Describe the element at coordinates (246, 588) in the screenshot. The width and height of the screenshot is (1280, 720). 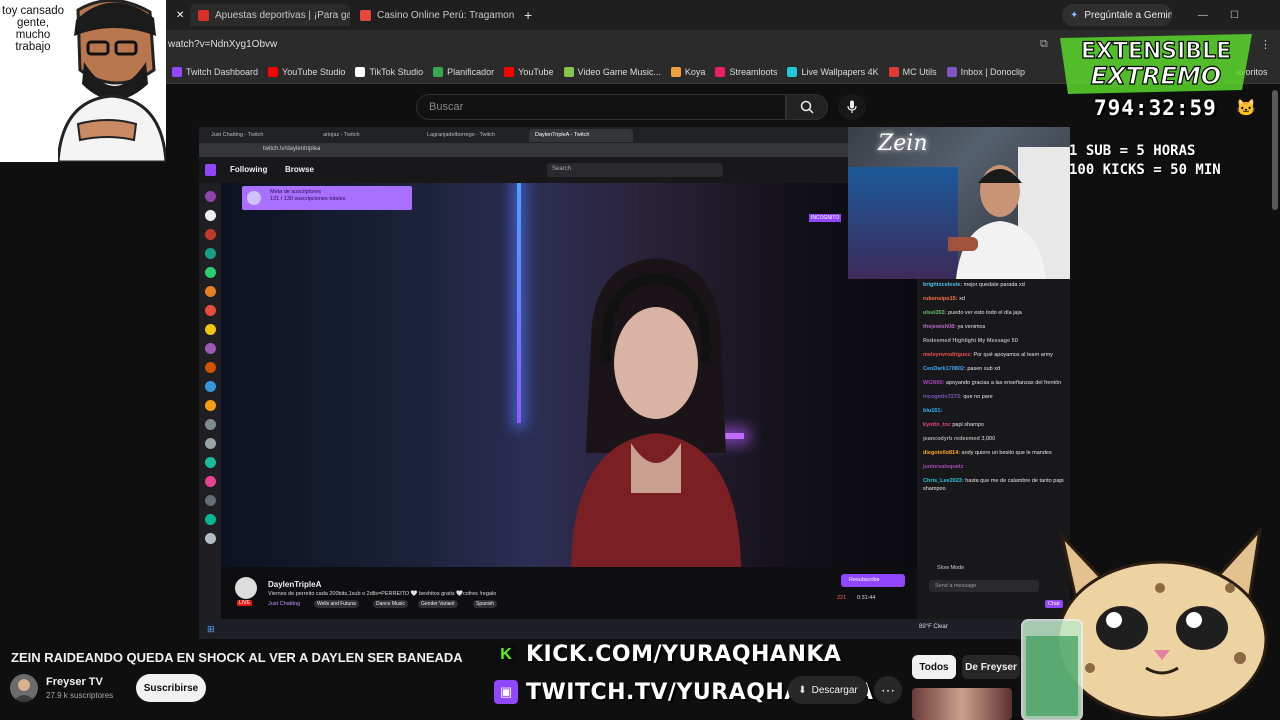
I see `streamer-avatar` at that location.